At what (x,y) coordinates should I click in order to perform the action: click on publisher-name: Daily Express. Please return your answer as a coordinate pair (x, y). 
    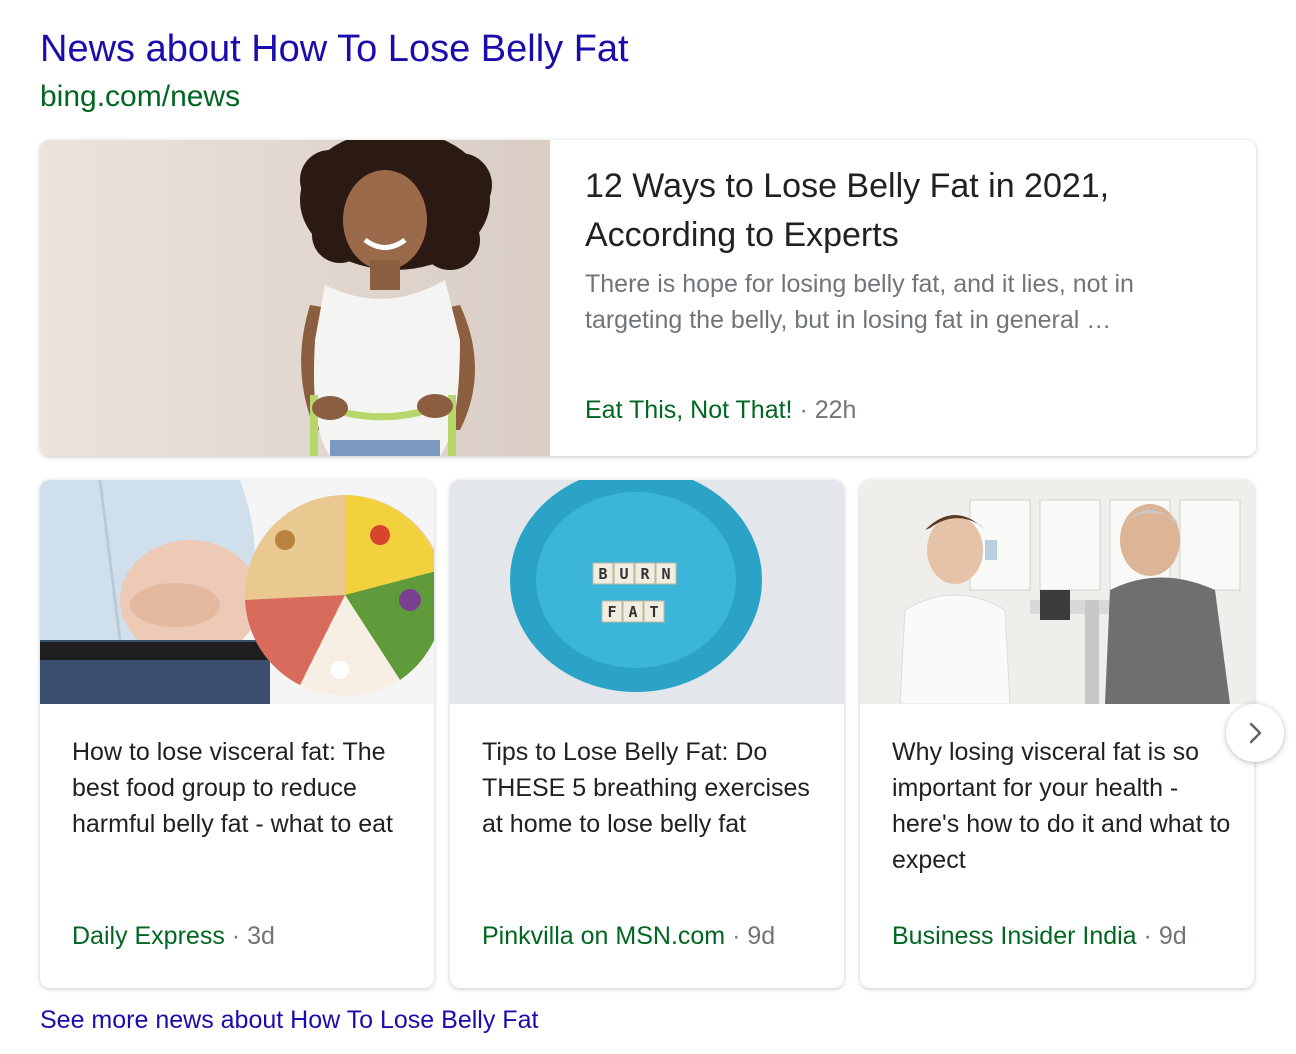
    Looking at the image, I should click on (148, 936).